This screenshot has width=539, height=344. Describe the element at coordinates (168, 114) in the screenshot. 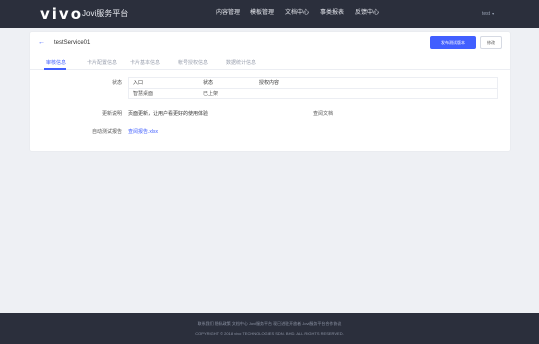

I see `update-notes-text: 页面更新，让用户看更好的使用体验` at that location.